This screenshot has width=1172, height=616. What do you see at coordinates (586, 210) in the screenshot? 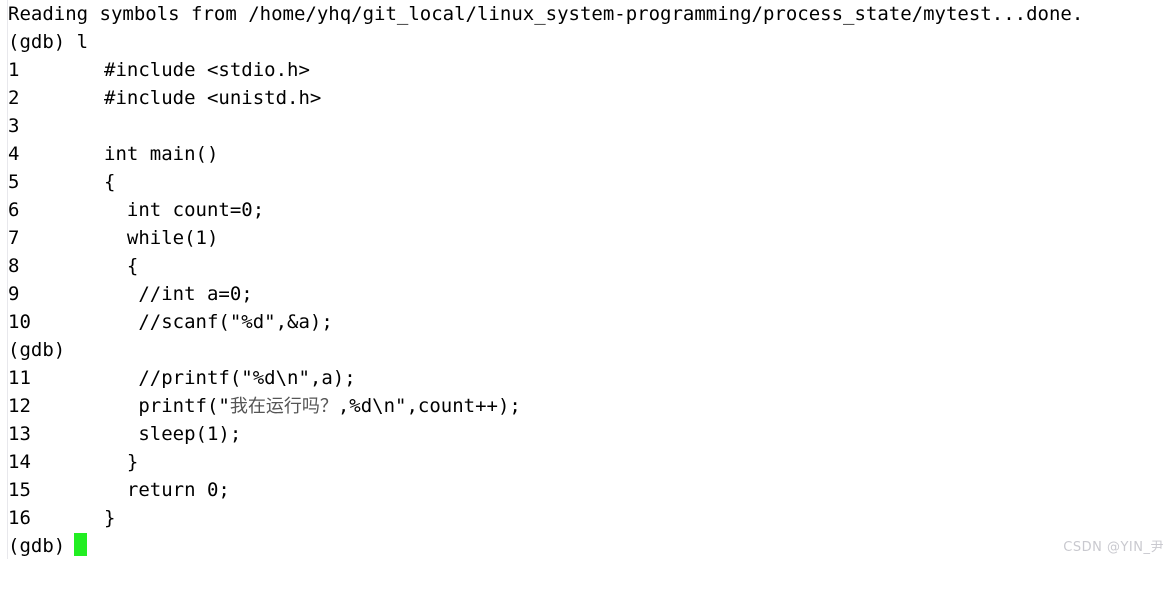
I see `source-line-6: 6 int count=0;` at bounding box center [586, 210].